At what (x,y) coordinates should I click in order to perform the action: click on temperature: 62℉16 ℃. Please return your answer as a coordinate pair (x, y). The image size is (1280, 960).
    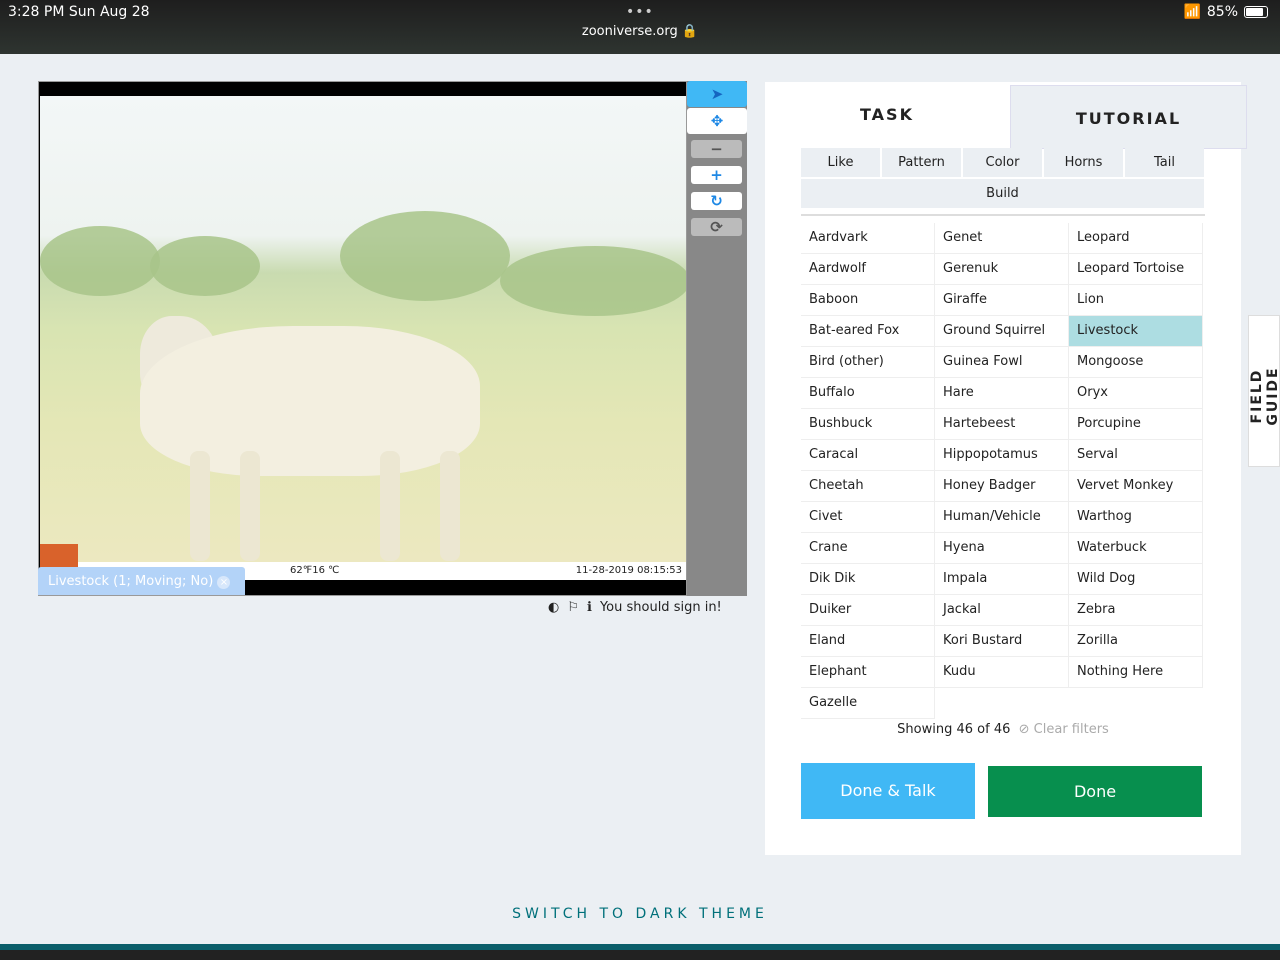
    Looking at the image, I should click on (315, 570).